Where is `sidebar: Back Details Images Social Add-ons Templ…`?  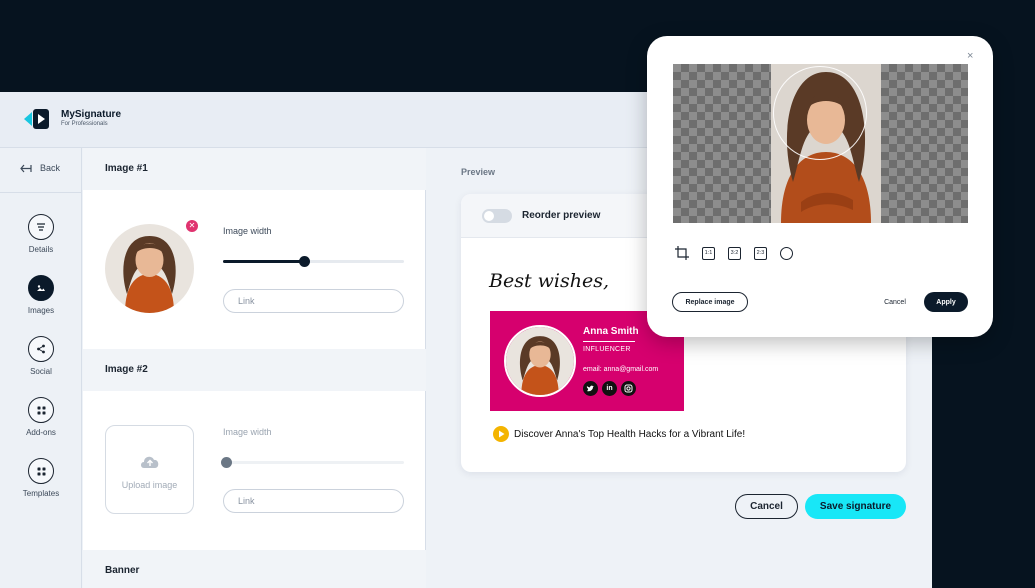
sidebar: Back Details Images Social Add-ons Templ… is located at coordinates (41, 368).